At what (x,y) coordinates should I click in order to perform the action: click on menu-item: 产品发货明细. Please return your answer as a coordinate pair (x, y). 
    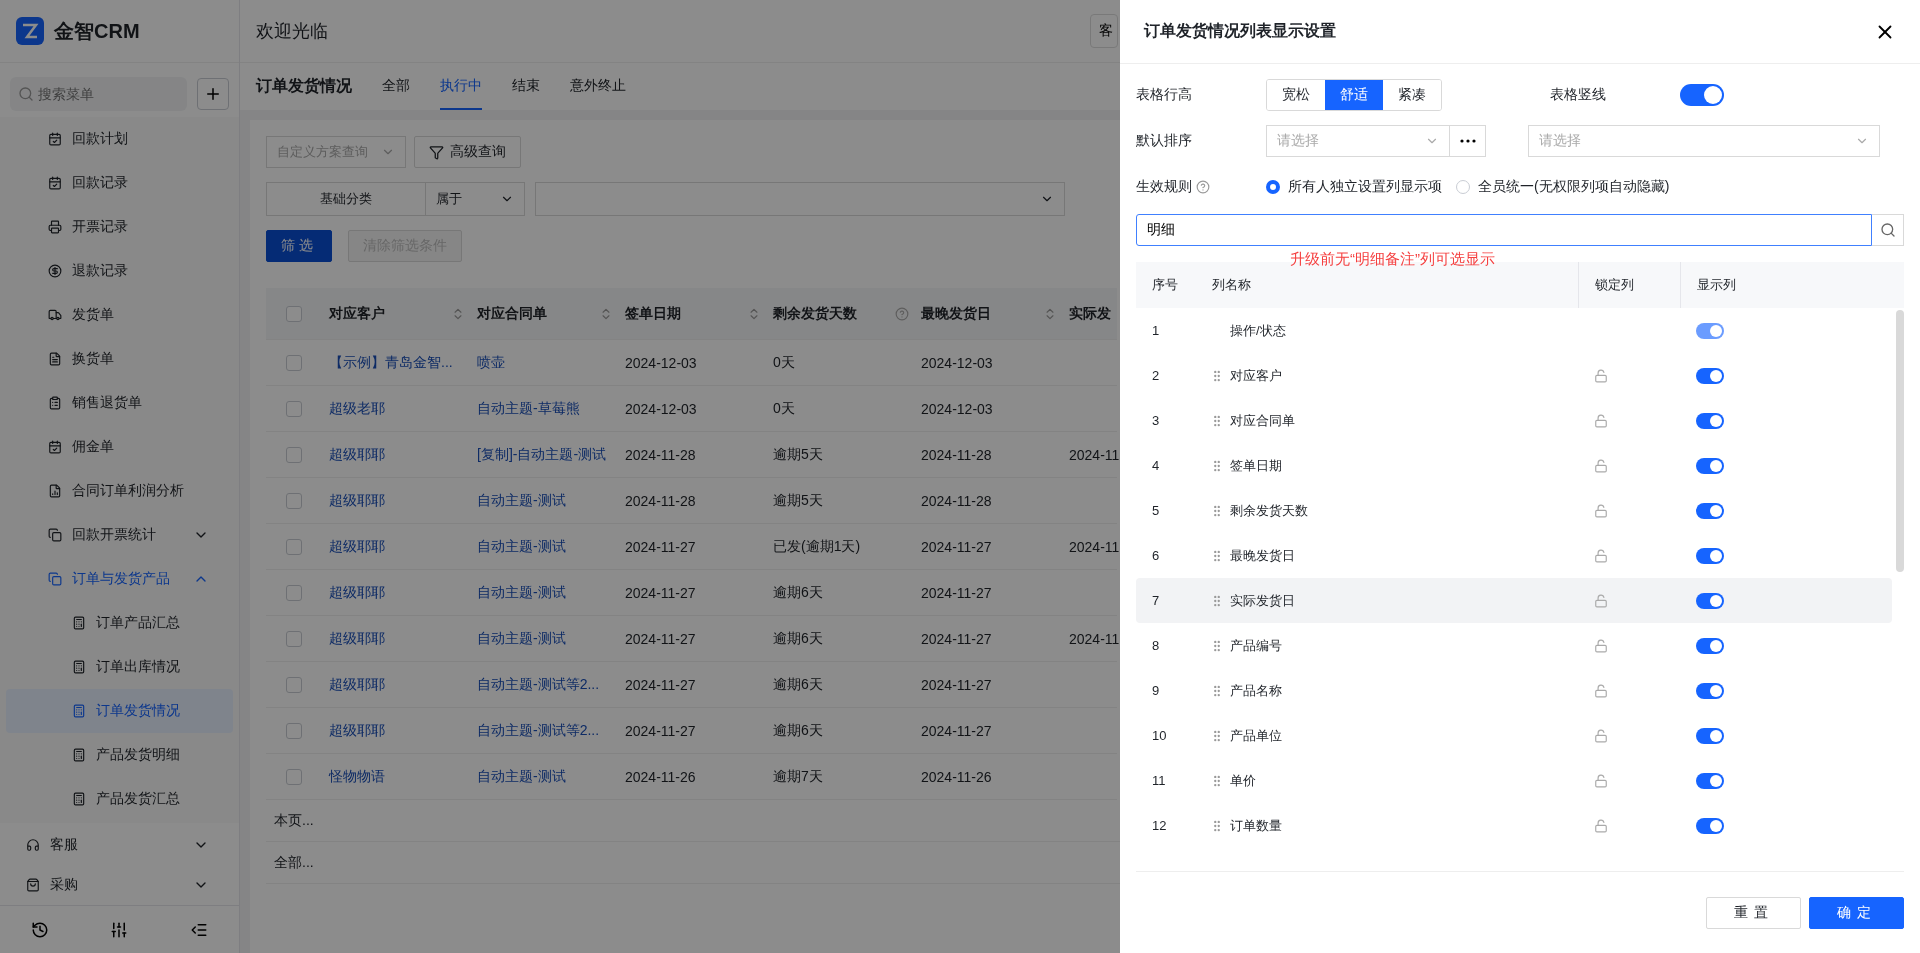
    Looking at the image, I should click on (119, 755).